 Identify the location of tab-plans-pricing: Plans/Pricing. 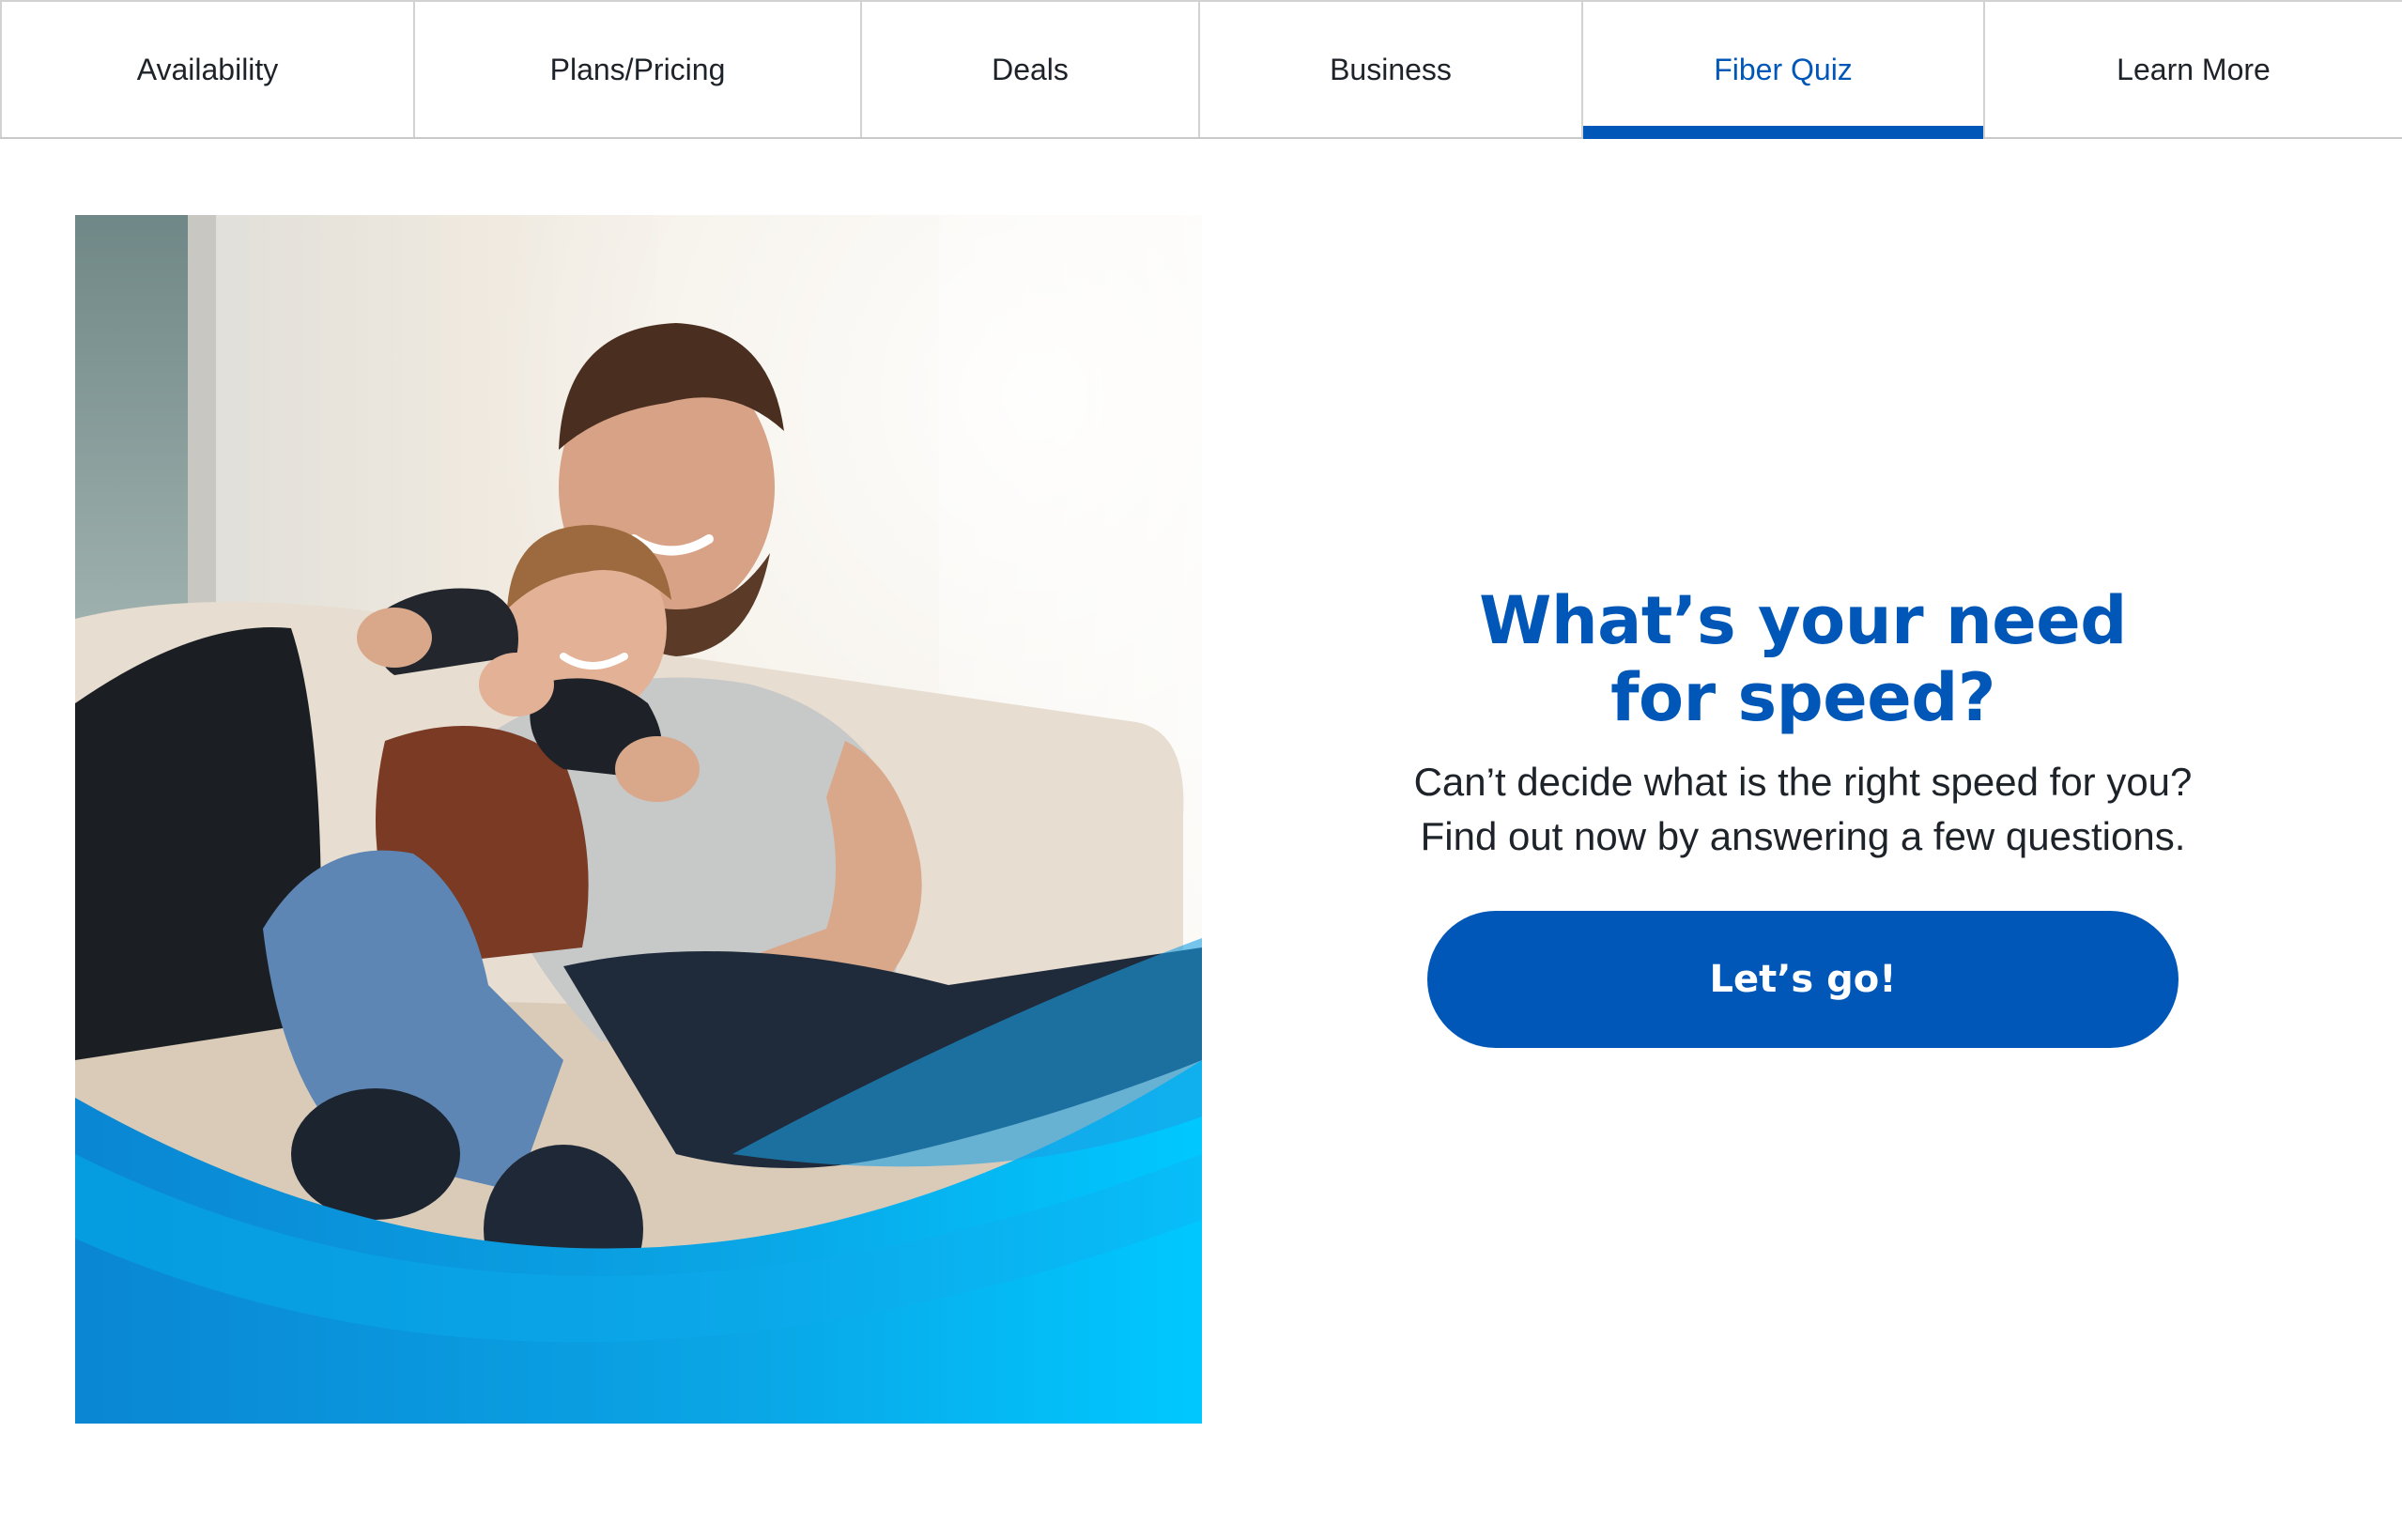
(638, 69).